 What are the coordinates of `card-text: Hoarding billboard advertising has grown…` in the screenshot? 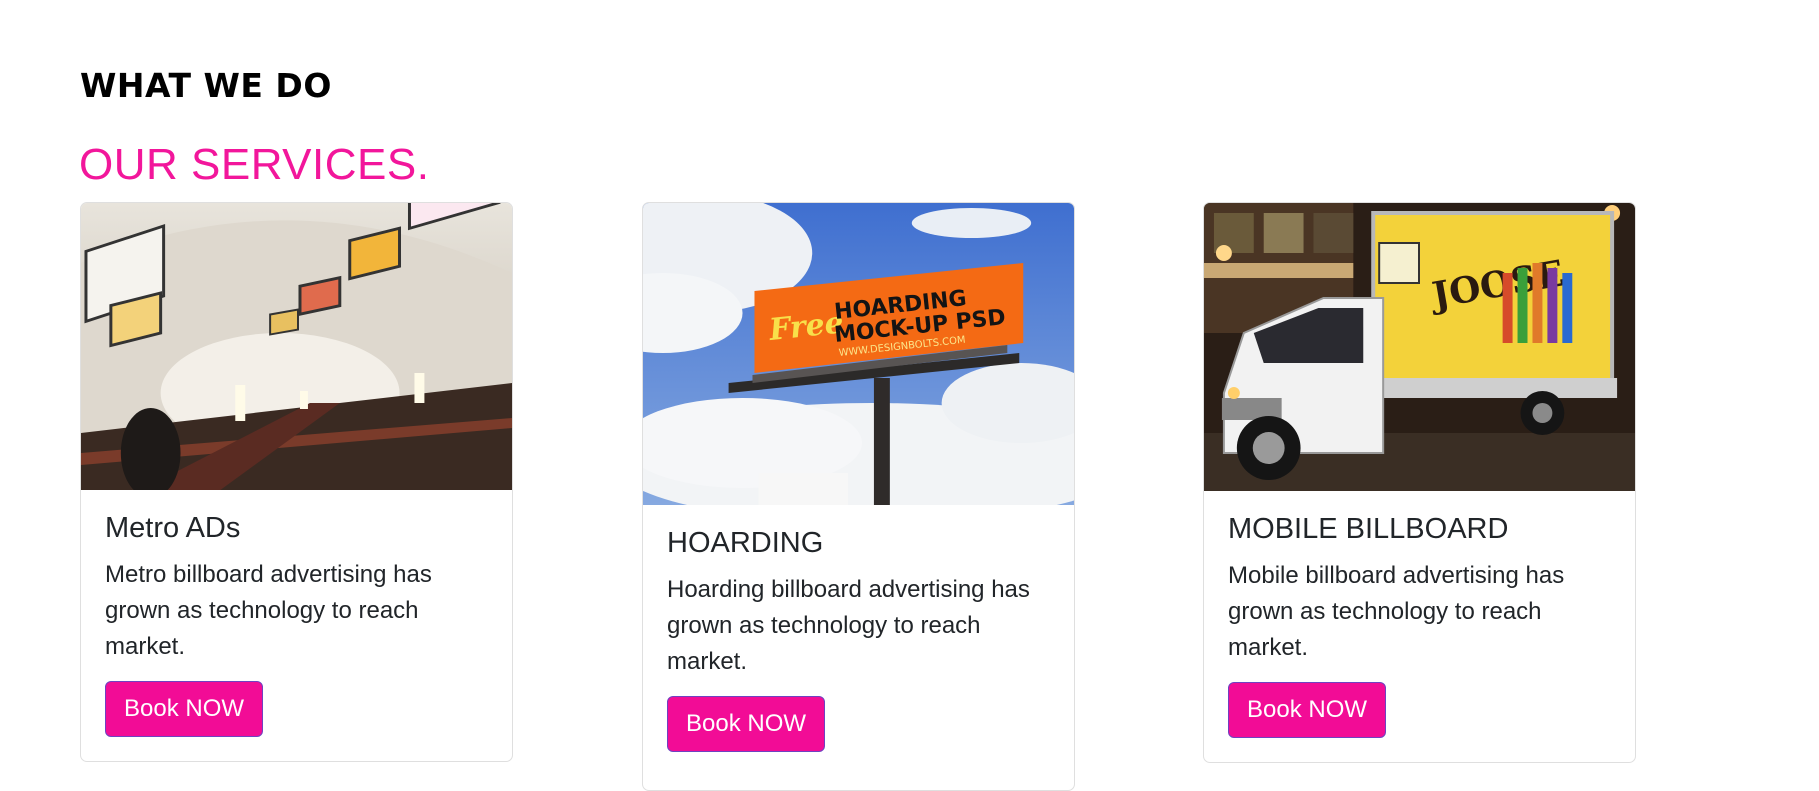 It's located at (848, 625).